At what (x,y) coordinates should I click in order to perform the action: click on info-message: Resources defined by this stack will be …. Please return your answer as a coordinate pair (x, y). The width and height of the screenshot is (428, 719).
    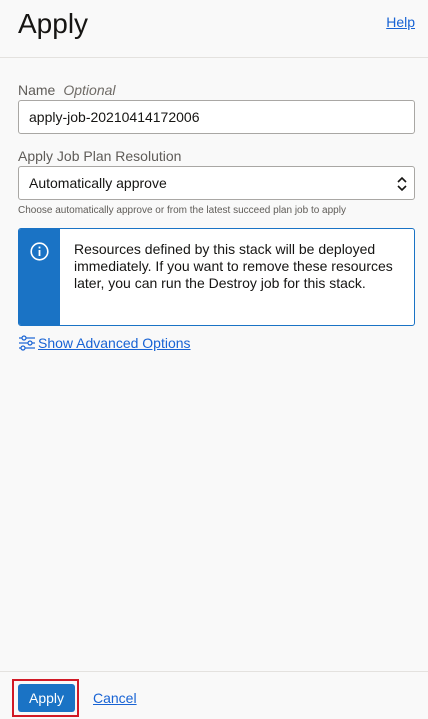
    Looking at the image, I should click on (216, 277).